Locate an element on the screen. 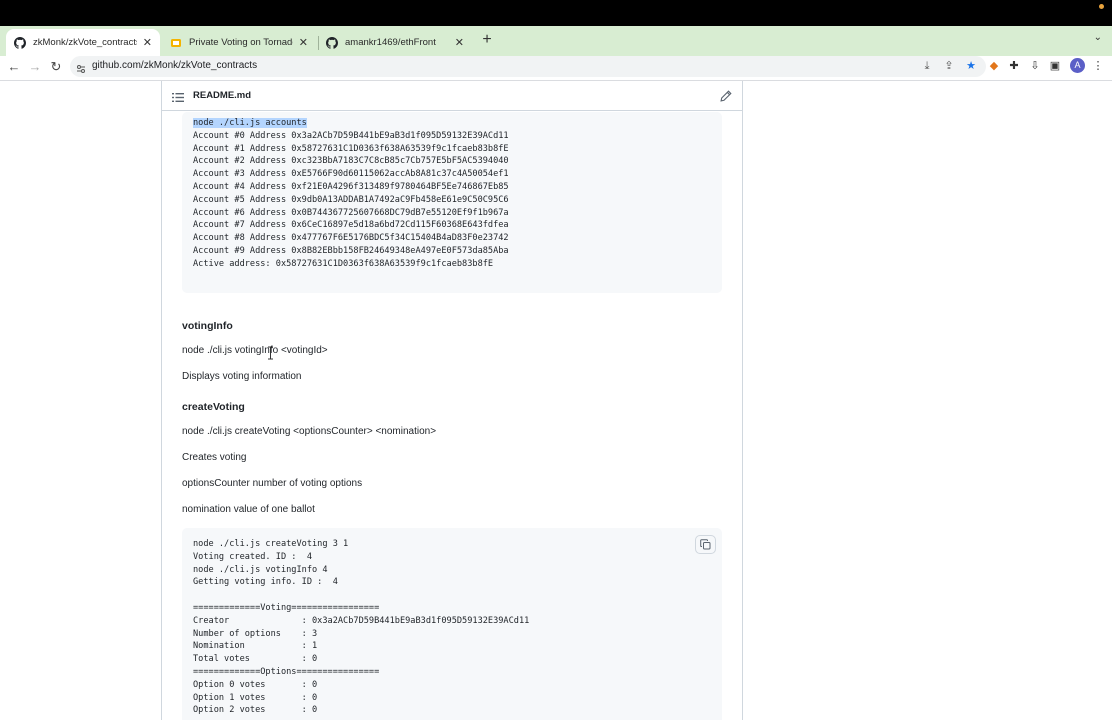 Image resolution: width=1112 pixels, height=720 pixels. section-heading-createvoting: createVoting is located at coordinates (213, 407).